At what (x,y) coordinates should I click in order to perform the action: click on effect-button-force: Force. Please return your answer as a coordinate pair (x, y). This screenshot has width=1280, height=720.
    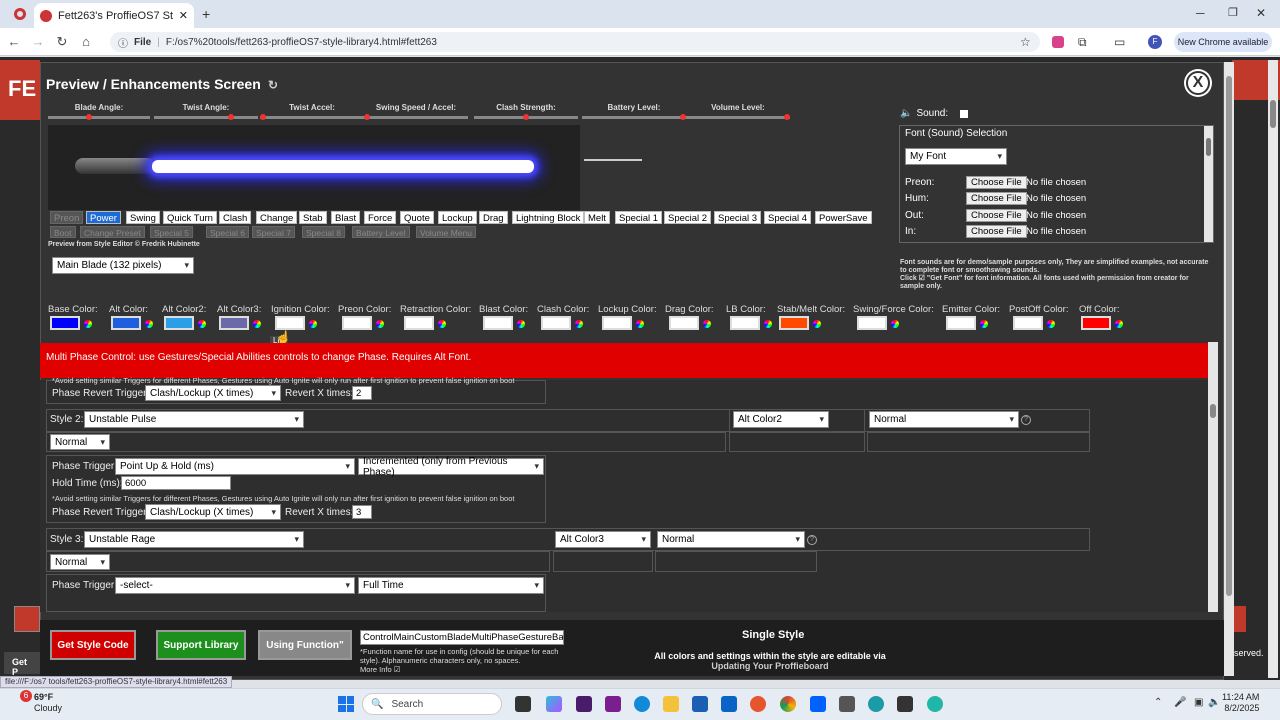
    Looking at the image, I should click on (380, 217).